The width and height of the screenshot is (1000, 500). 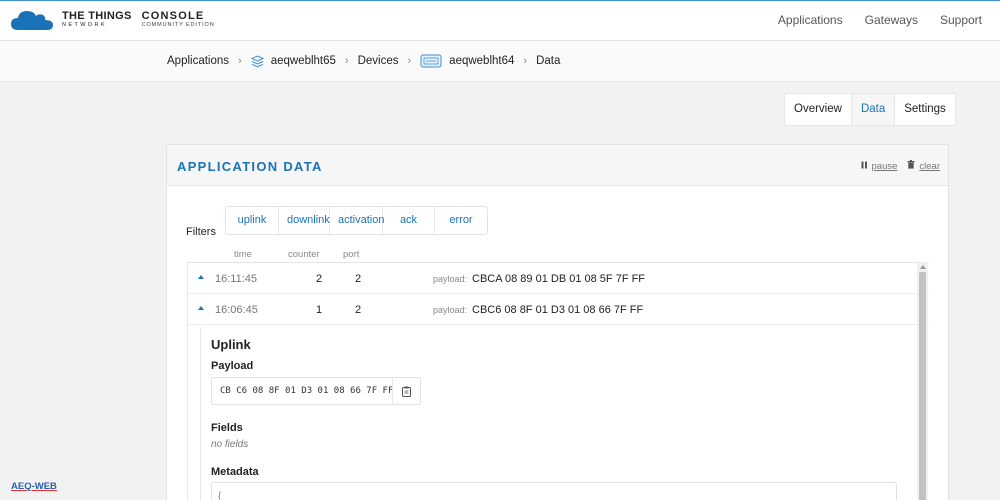 I want to click on row-time: 16:11:45, so click(x=236, y=279).